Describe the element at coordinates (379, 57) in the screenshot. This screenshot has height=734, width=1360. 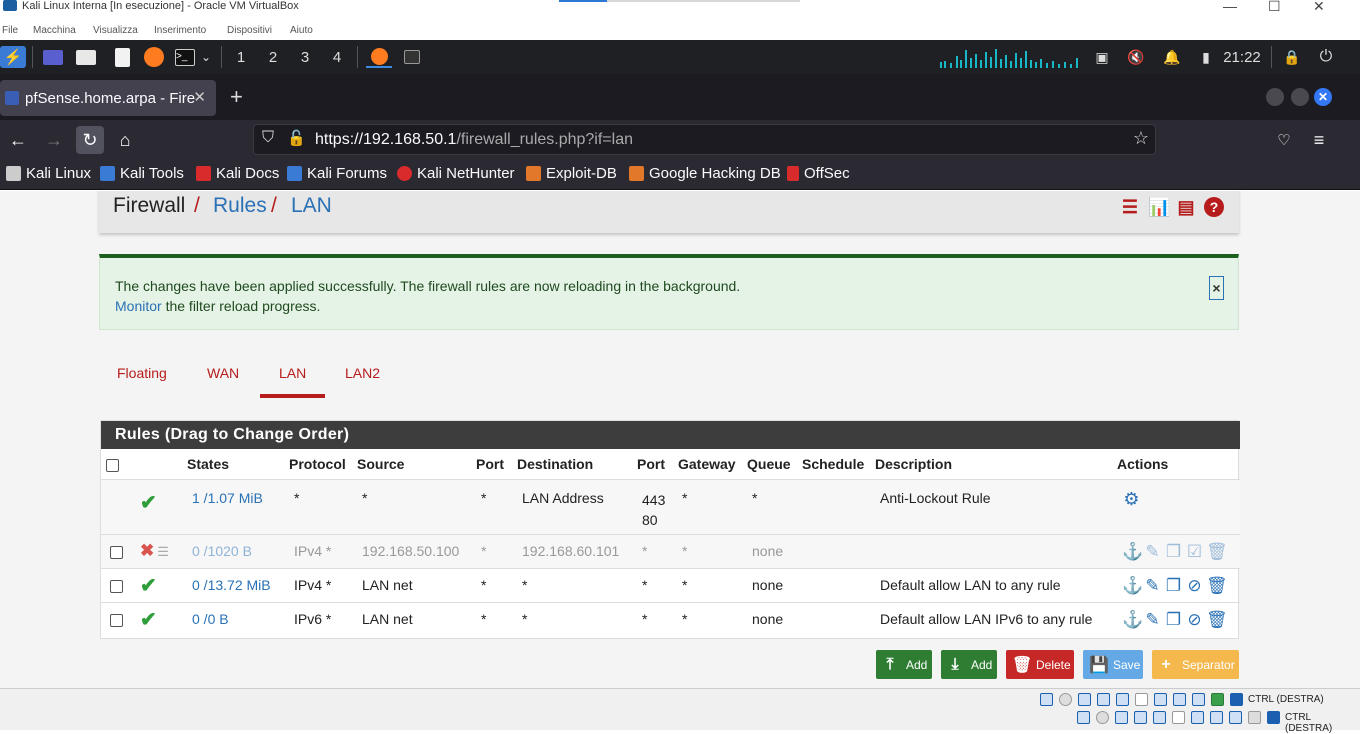
I see `firefox-task-icon` at that location.